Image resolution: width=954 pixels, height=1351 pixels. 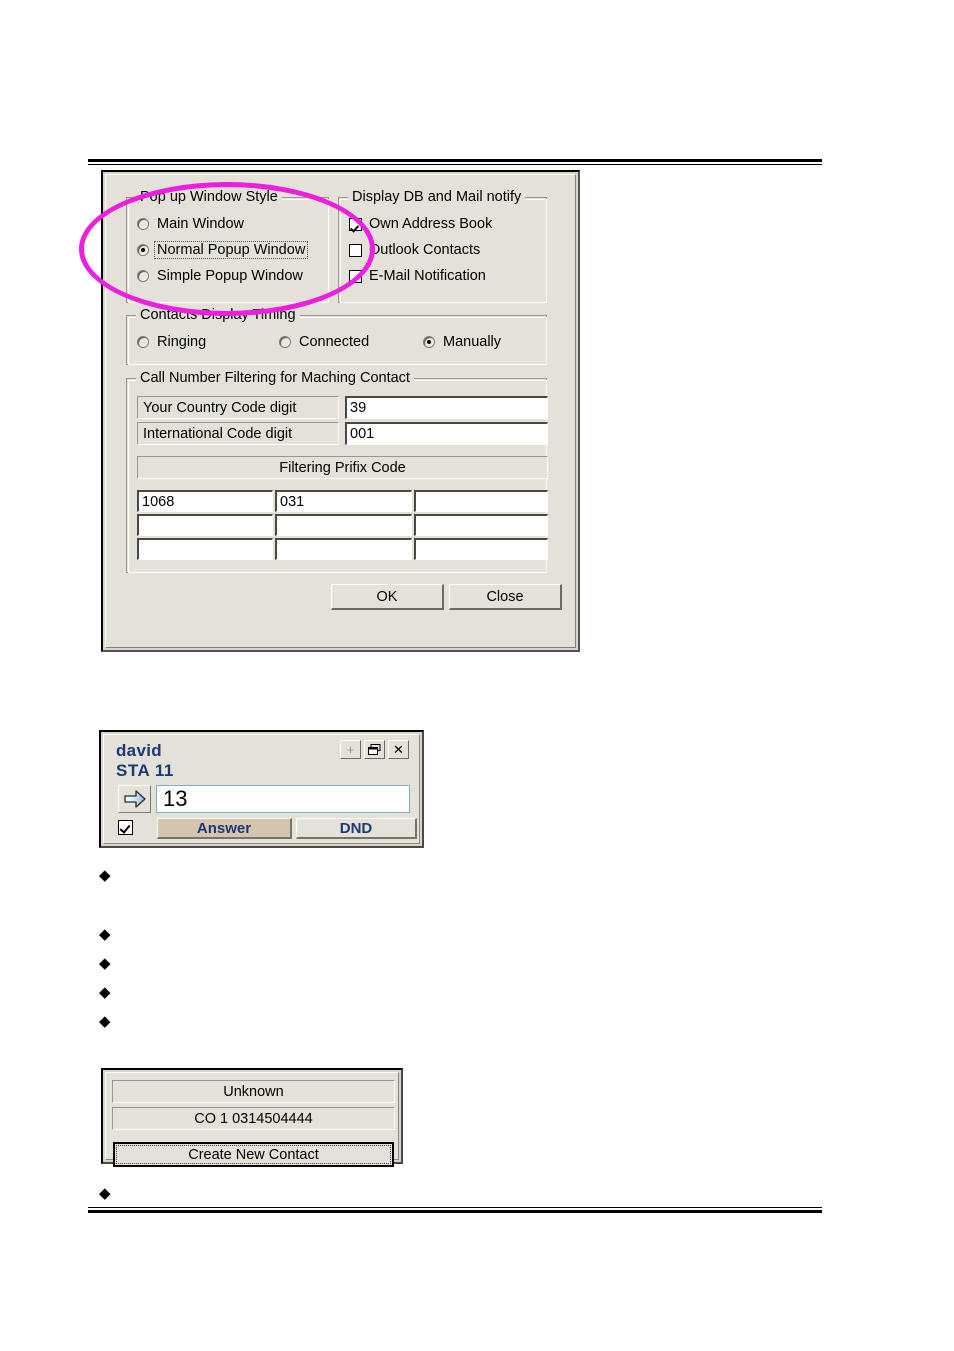 I want to click on radio-main-window-label: Main Window, so click(x=201, y=224).